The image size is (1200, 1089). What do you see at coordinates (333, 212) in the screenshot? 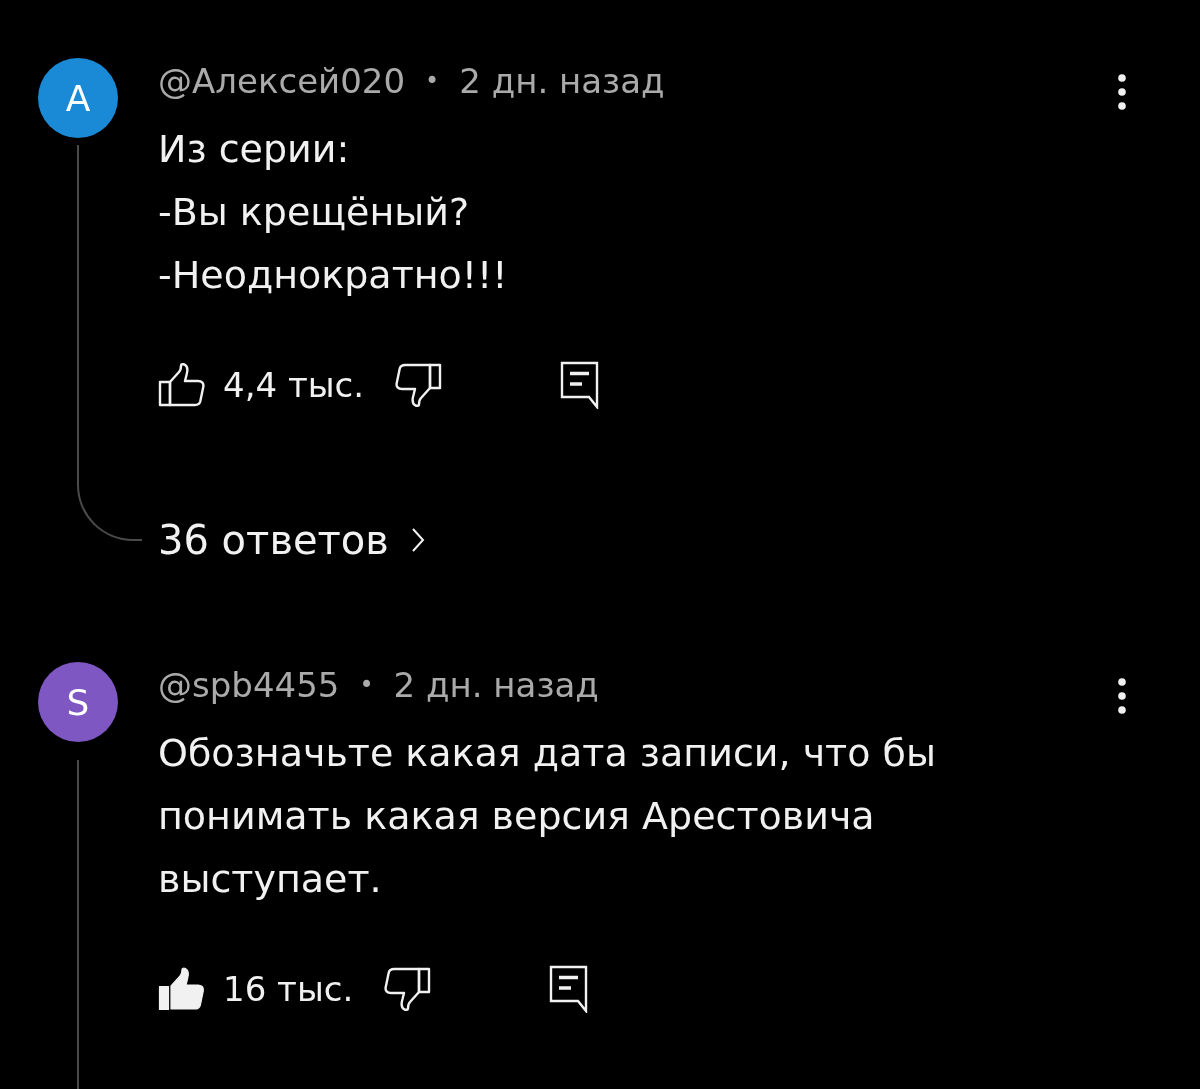
I see `comment-text: Из серии: -Вы крещёный? -Неоднократно!!!` at bounding box center [333, 212].